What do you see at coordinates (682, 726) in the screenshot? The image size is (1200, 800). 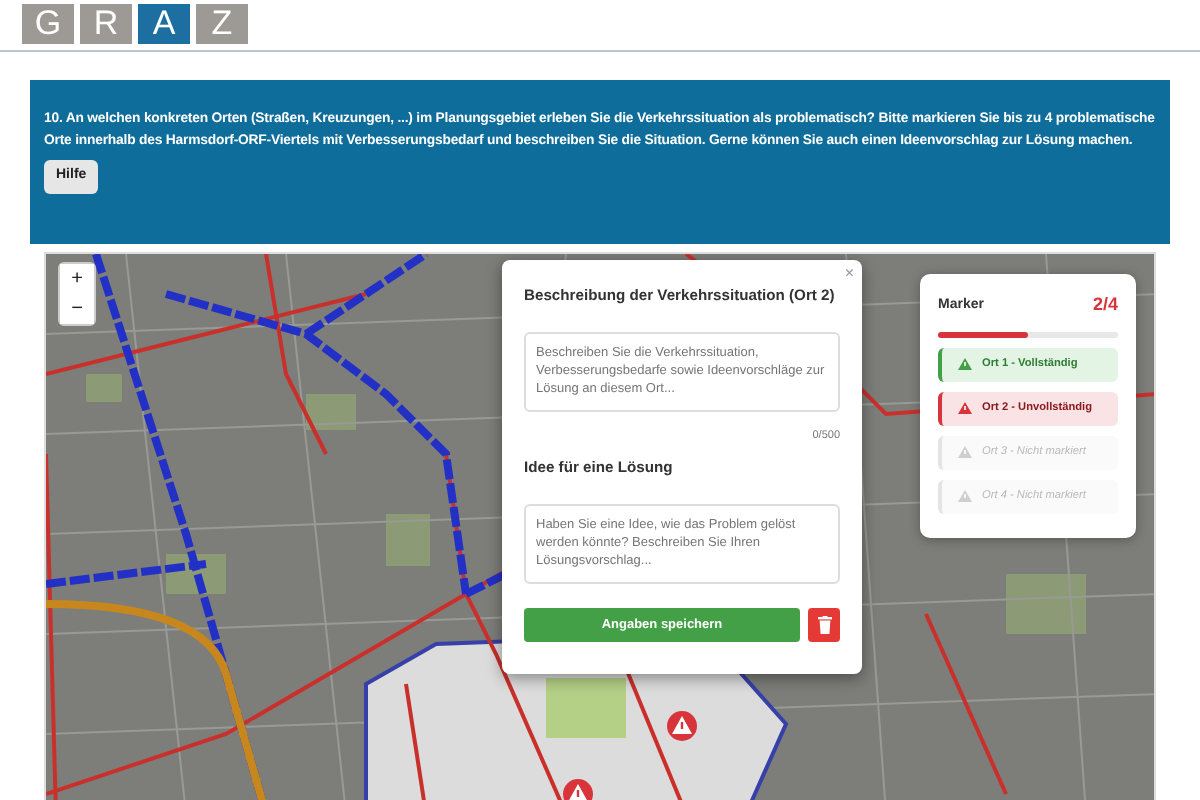 I see `warning-marker-icon` at bounding box center [682, 726].